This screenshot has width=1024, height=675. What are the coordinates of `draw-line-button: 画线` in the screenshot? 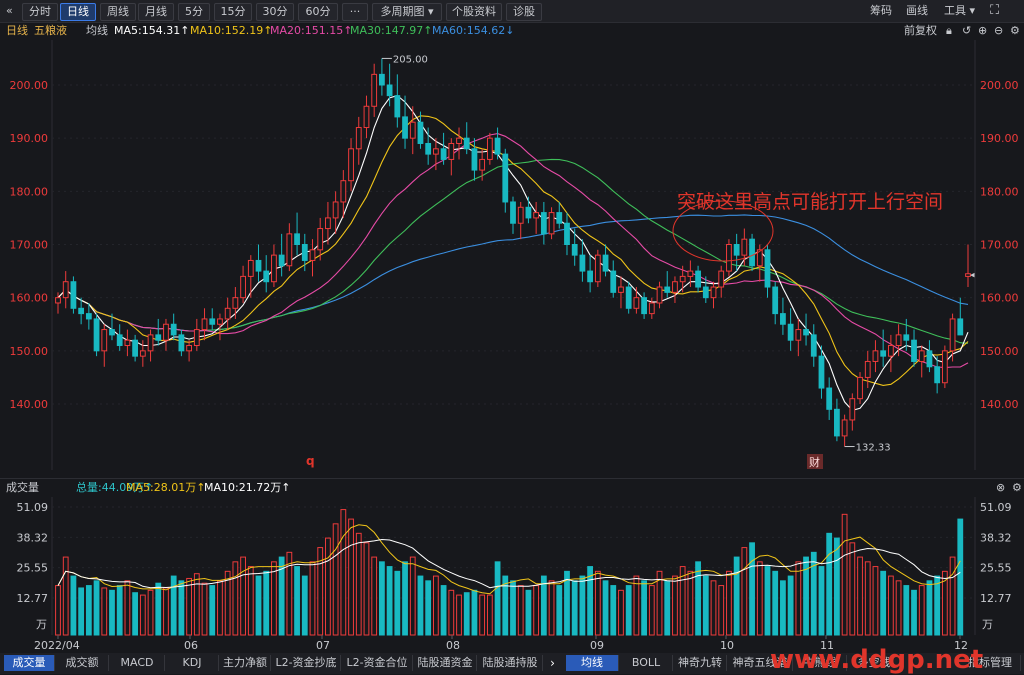 It's located at (917, 11).